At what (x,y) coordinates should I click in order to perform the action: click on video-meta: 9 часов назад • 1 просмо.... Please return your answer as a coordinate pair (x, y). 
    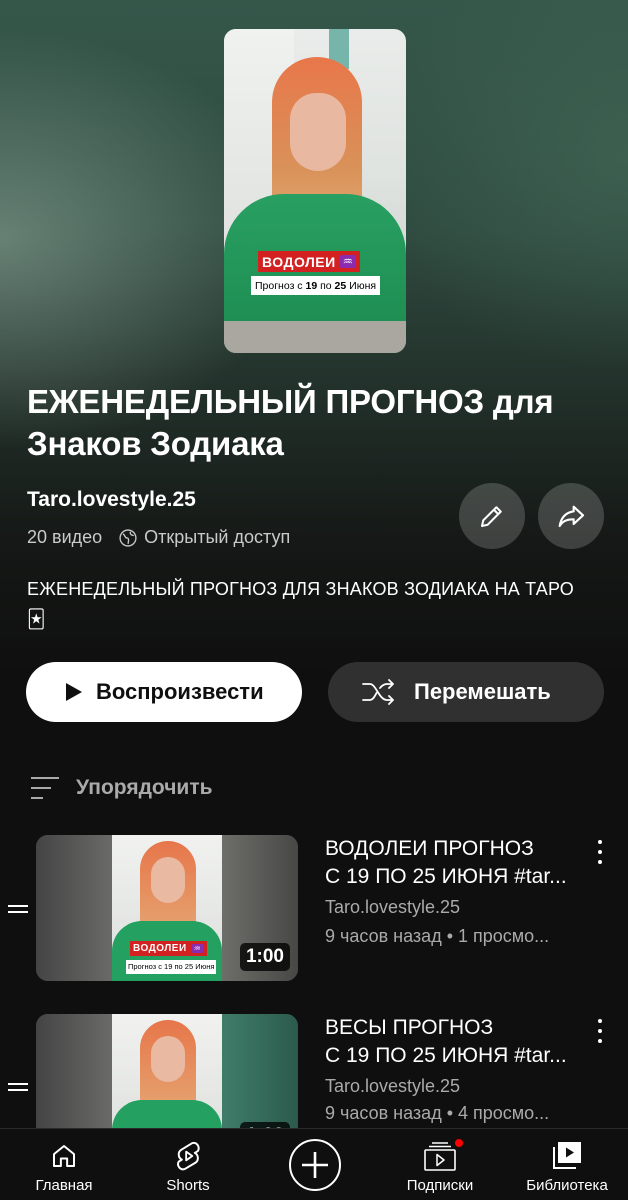
    Looking at the image, I should click on (437, 936).